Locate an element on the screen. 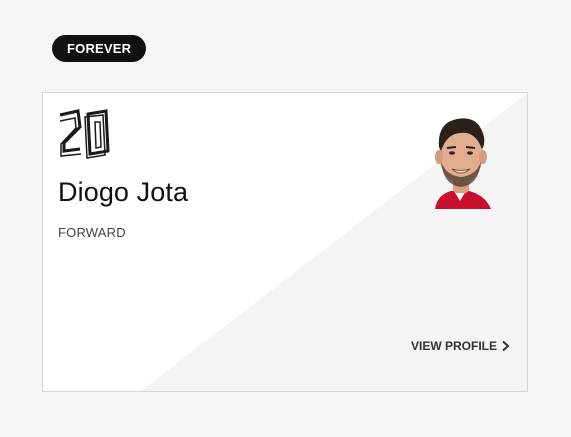 The height and width of the screenshot is (437, 571). forever-badge: FOREVER is located at coordinates (99, 48).